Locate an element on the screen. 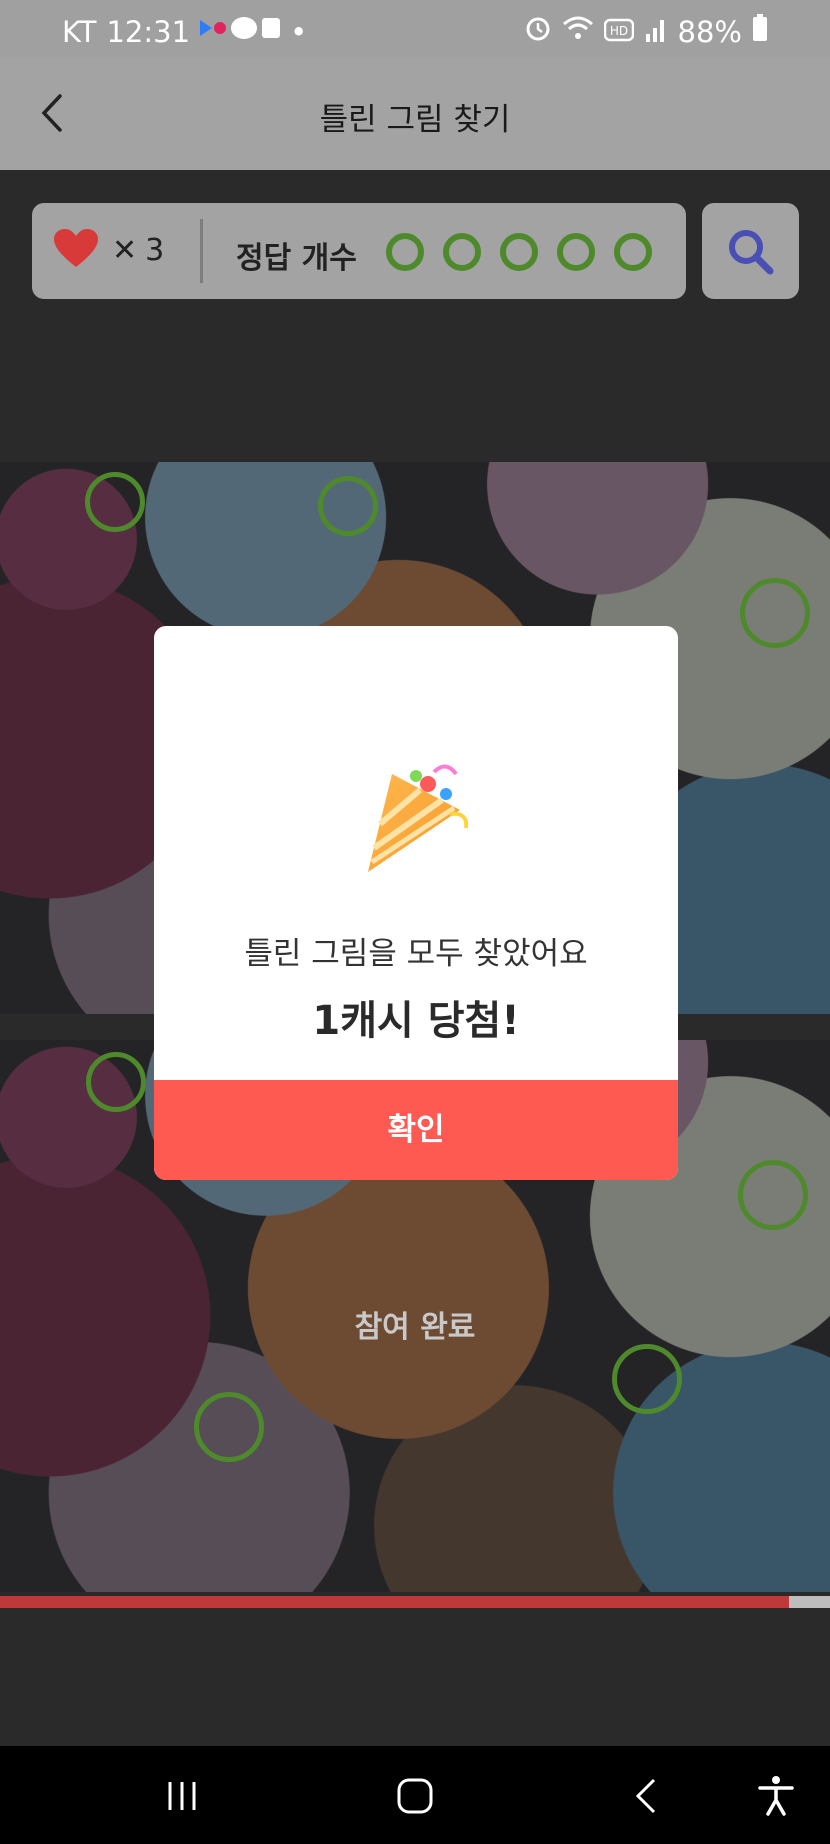 Image resolution: width=830 pixels, height=1844 pixels. status-right: HD 88% is located at coordinates (646, 31).